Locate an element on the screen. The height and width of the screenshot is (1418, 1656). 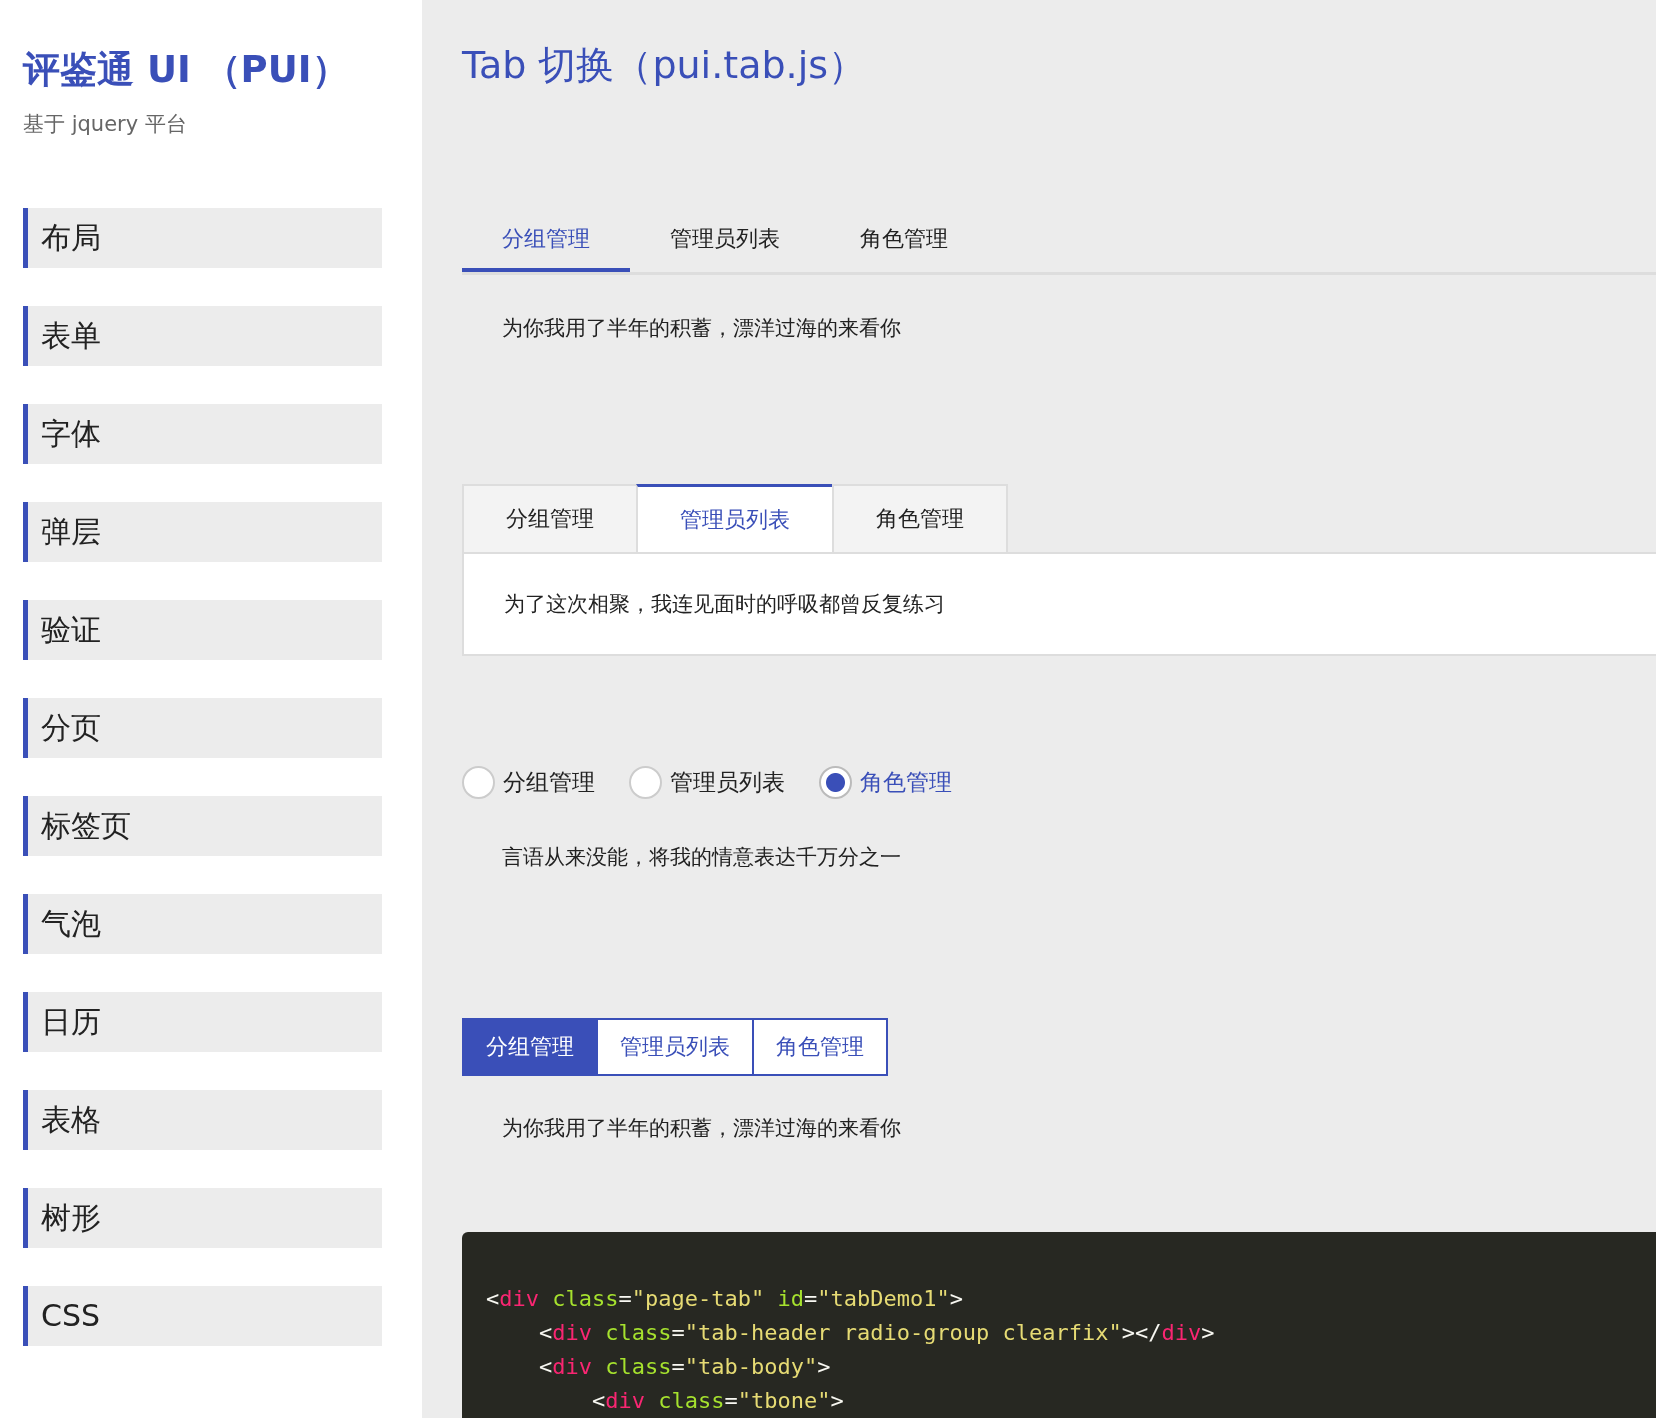
radio-option: 角色管理 is located at coordinates (885, 782).